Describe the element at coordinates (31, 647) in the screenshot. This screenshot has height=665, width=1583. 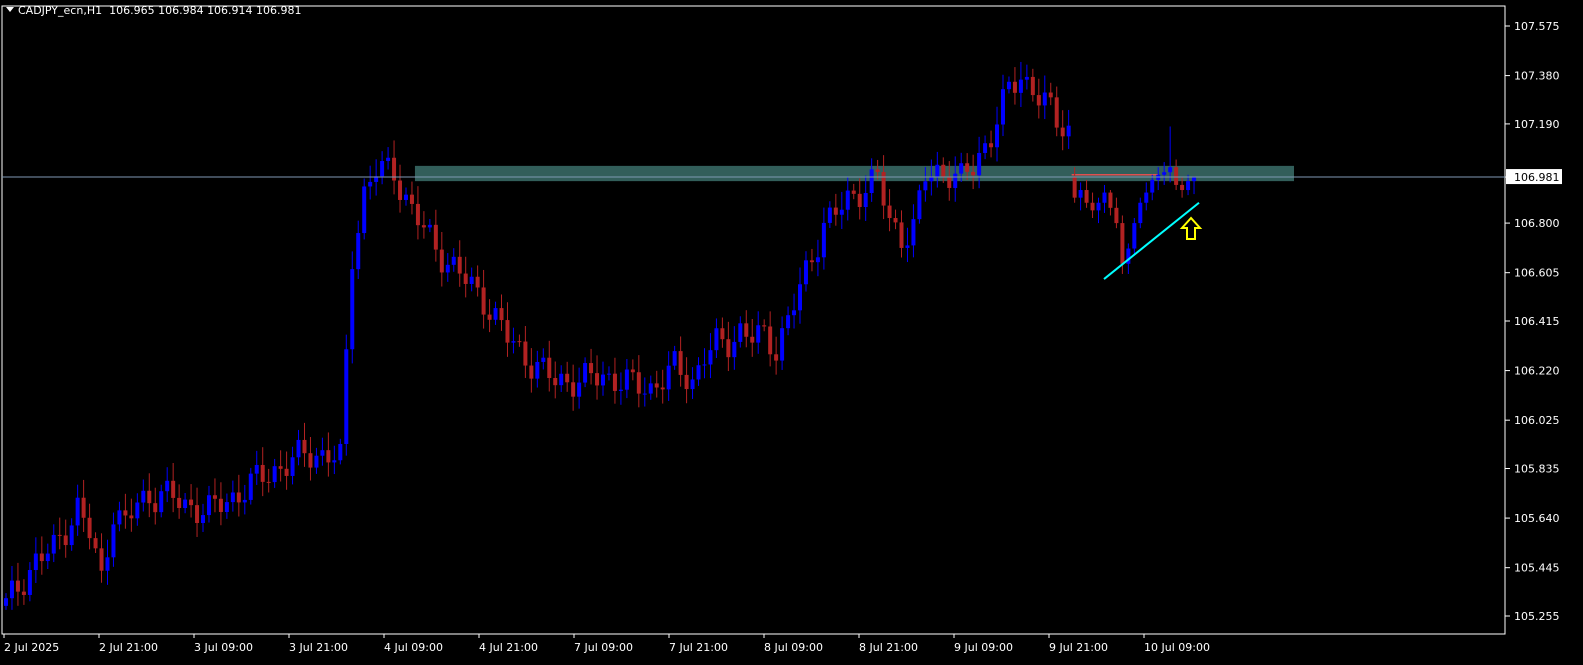
I see `x-tick-label: 2 Jul 2025` at that location.